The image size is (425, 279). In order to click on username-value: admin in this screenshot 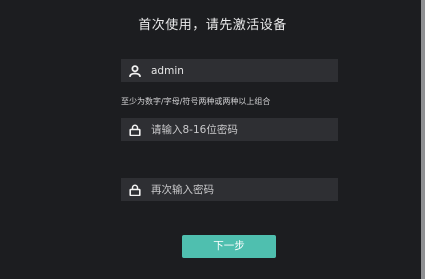, I will do `click(167, 70)`.